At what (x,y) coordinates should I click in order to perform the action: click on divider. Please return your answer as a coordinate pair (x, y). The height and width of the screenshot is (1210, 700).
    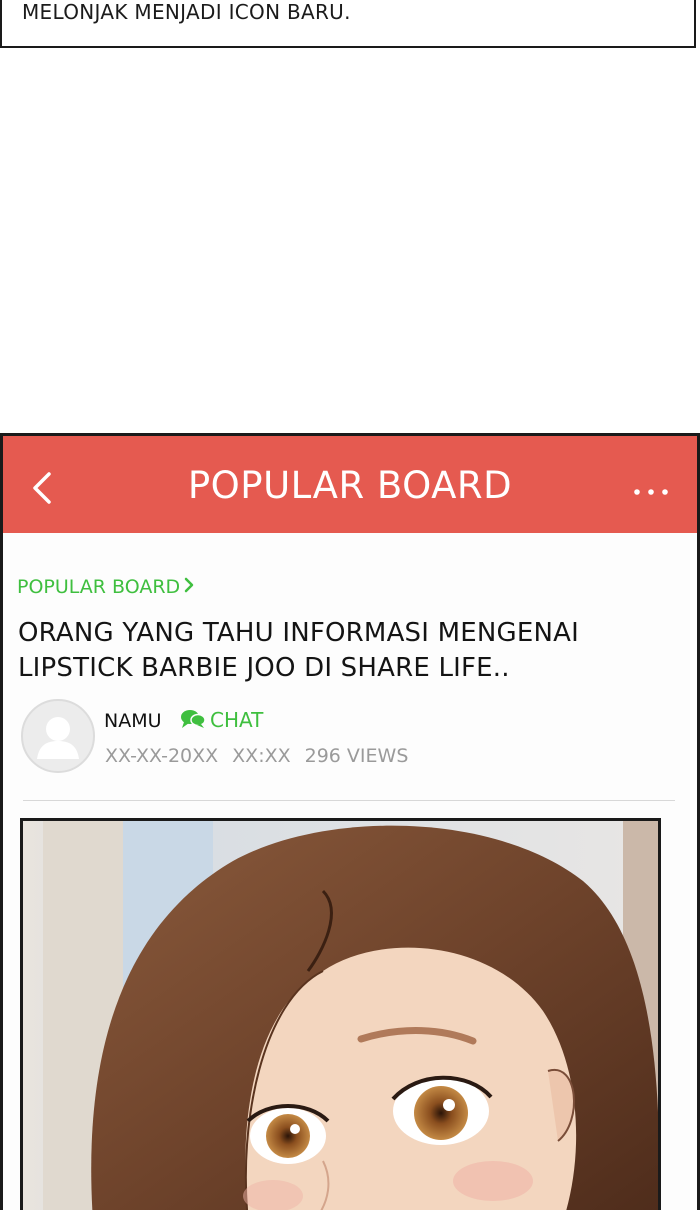
    Looking at the image, I should click on (349, 800).